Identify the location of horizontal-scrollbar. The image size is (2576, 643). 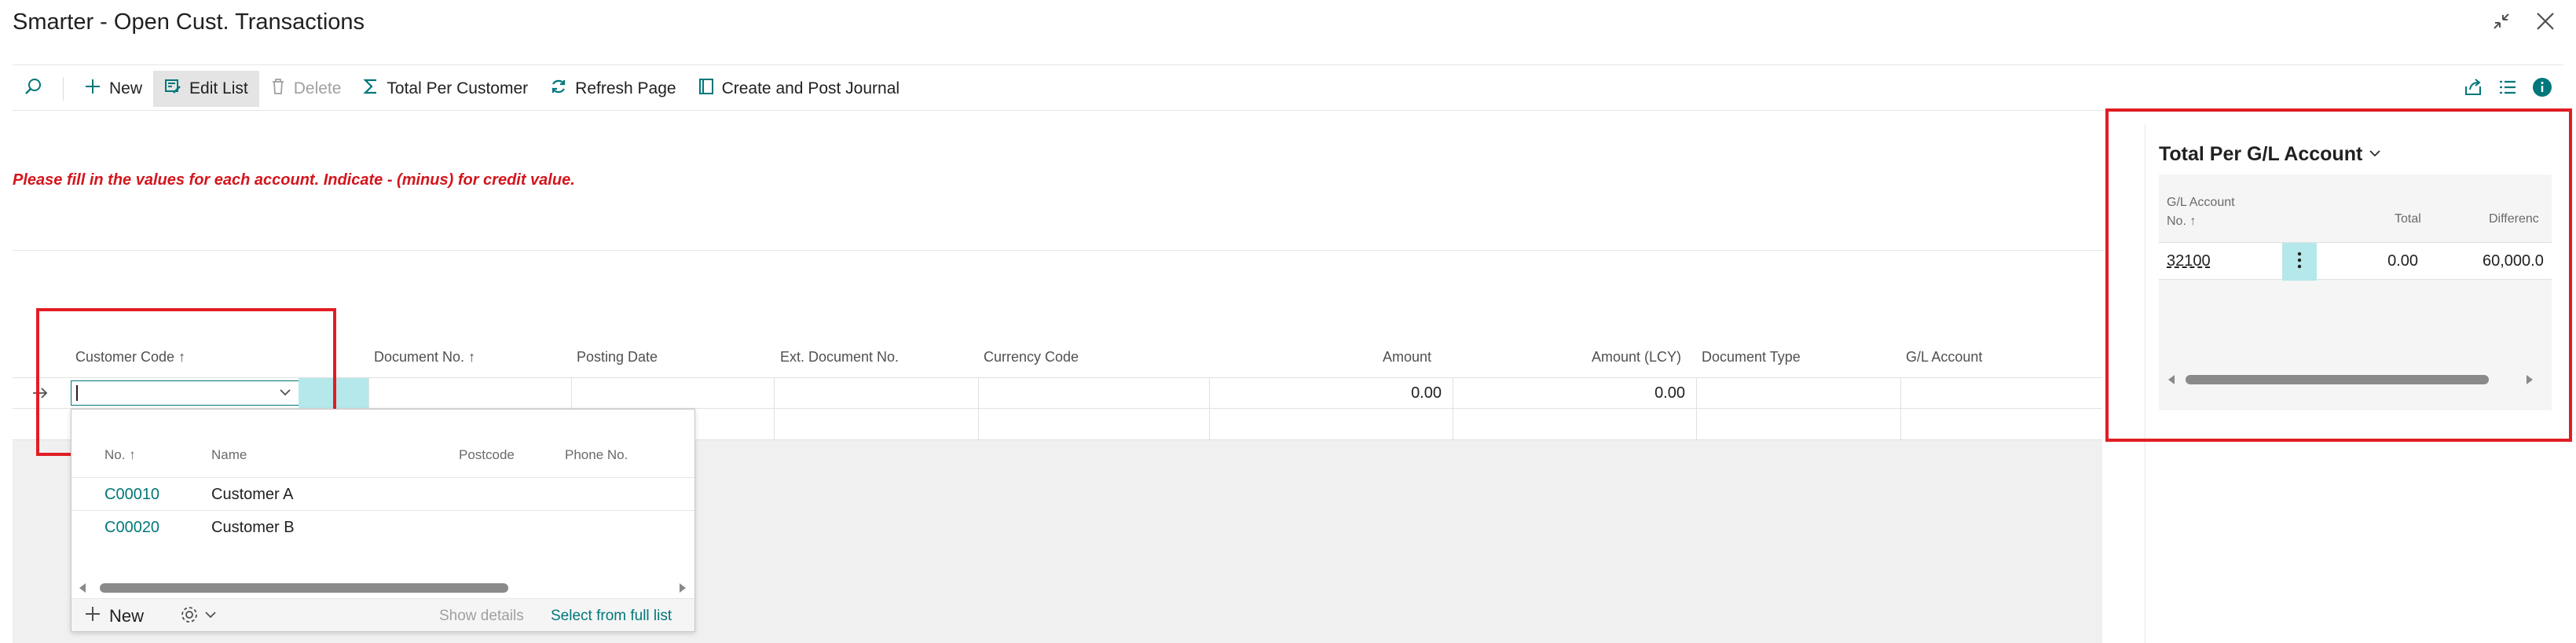
(304, 588).